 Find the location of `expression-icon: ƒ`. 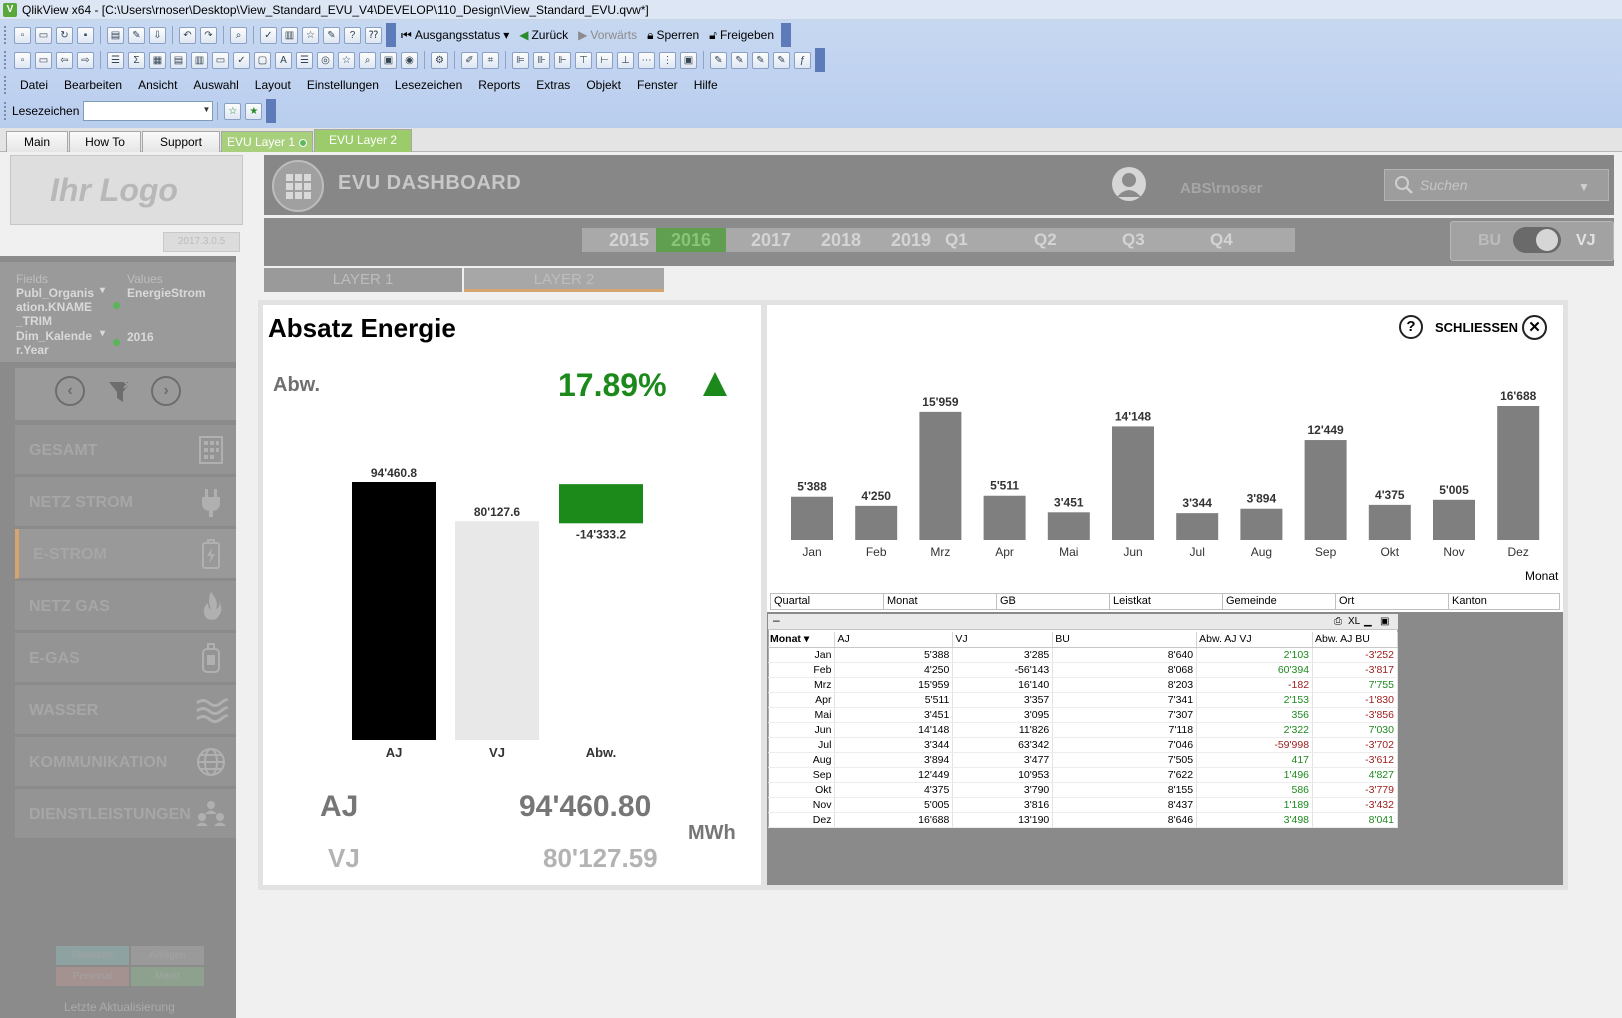

expression-icon: ƒ is located at coordinates (802, 60).